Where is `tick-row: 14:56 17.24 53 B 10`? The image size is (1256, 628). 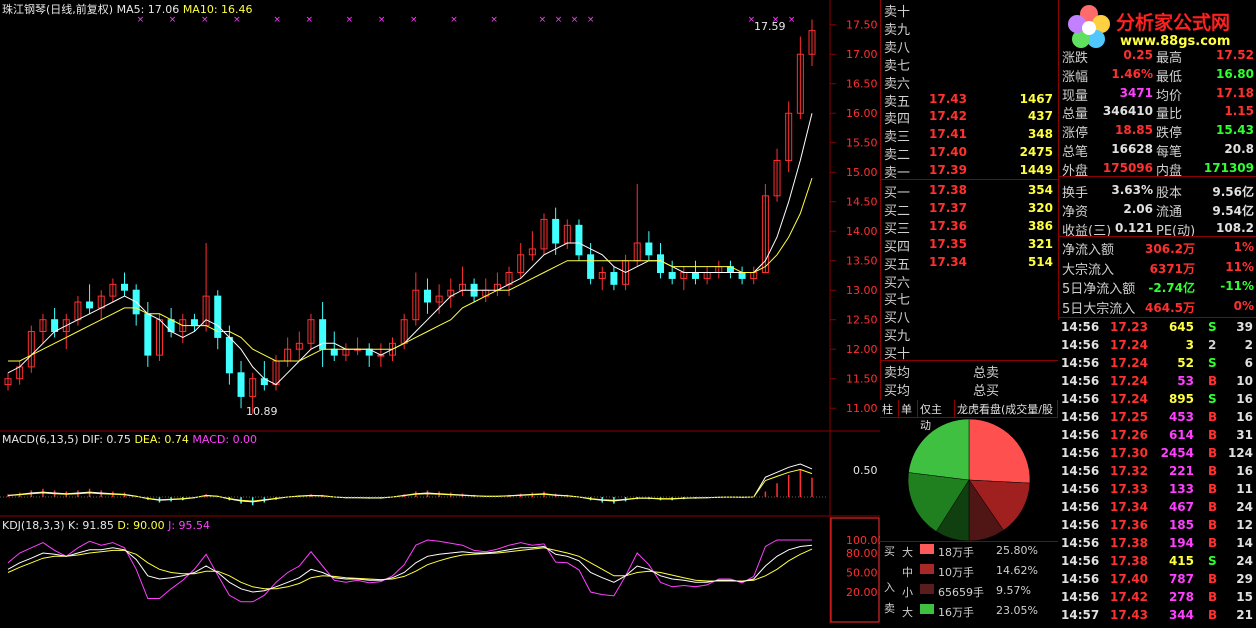 tick-row: 14:56 17.24 53 B 10 is located at coordinates (1157, 381).